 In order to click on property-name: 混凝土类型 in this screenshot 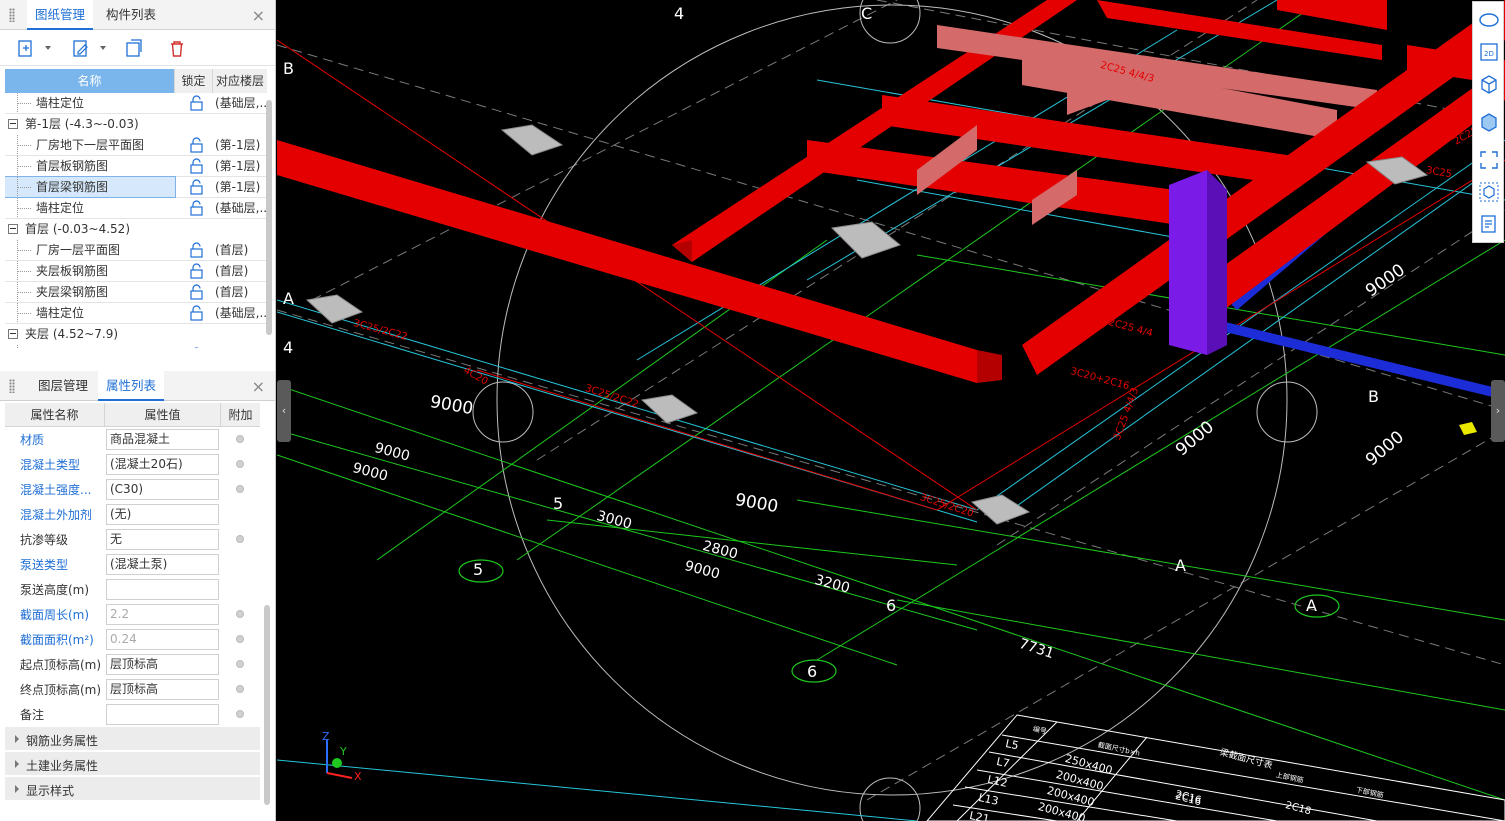, I will do `click(50, 465)`.